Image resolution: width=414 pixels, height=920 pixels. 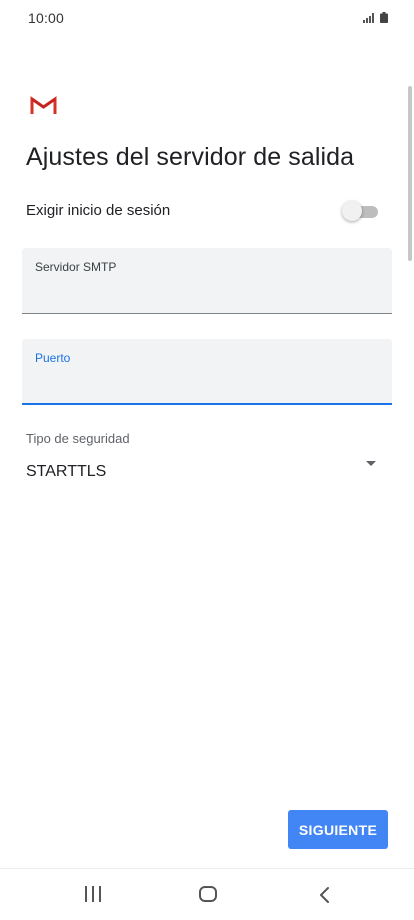 I want to click on status-time: 10:00, so click(x=46, y=18).